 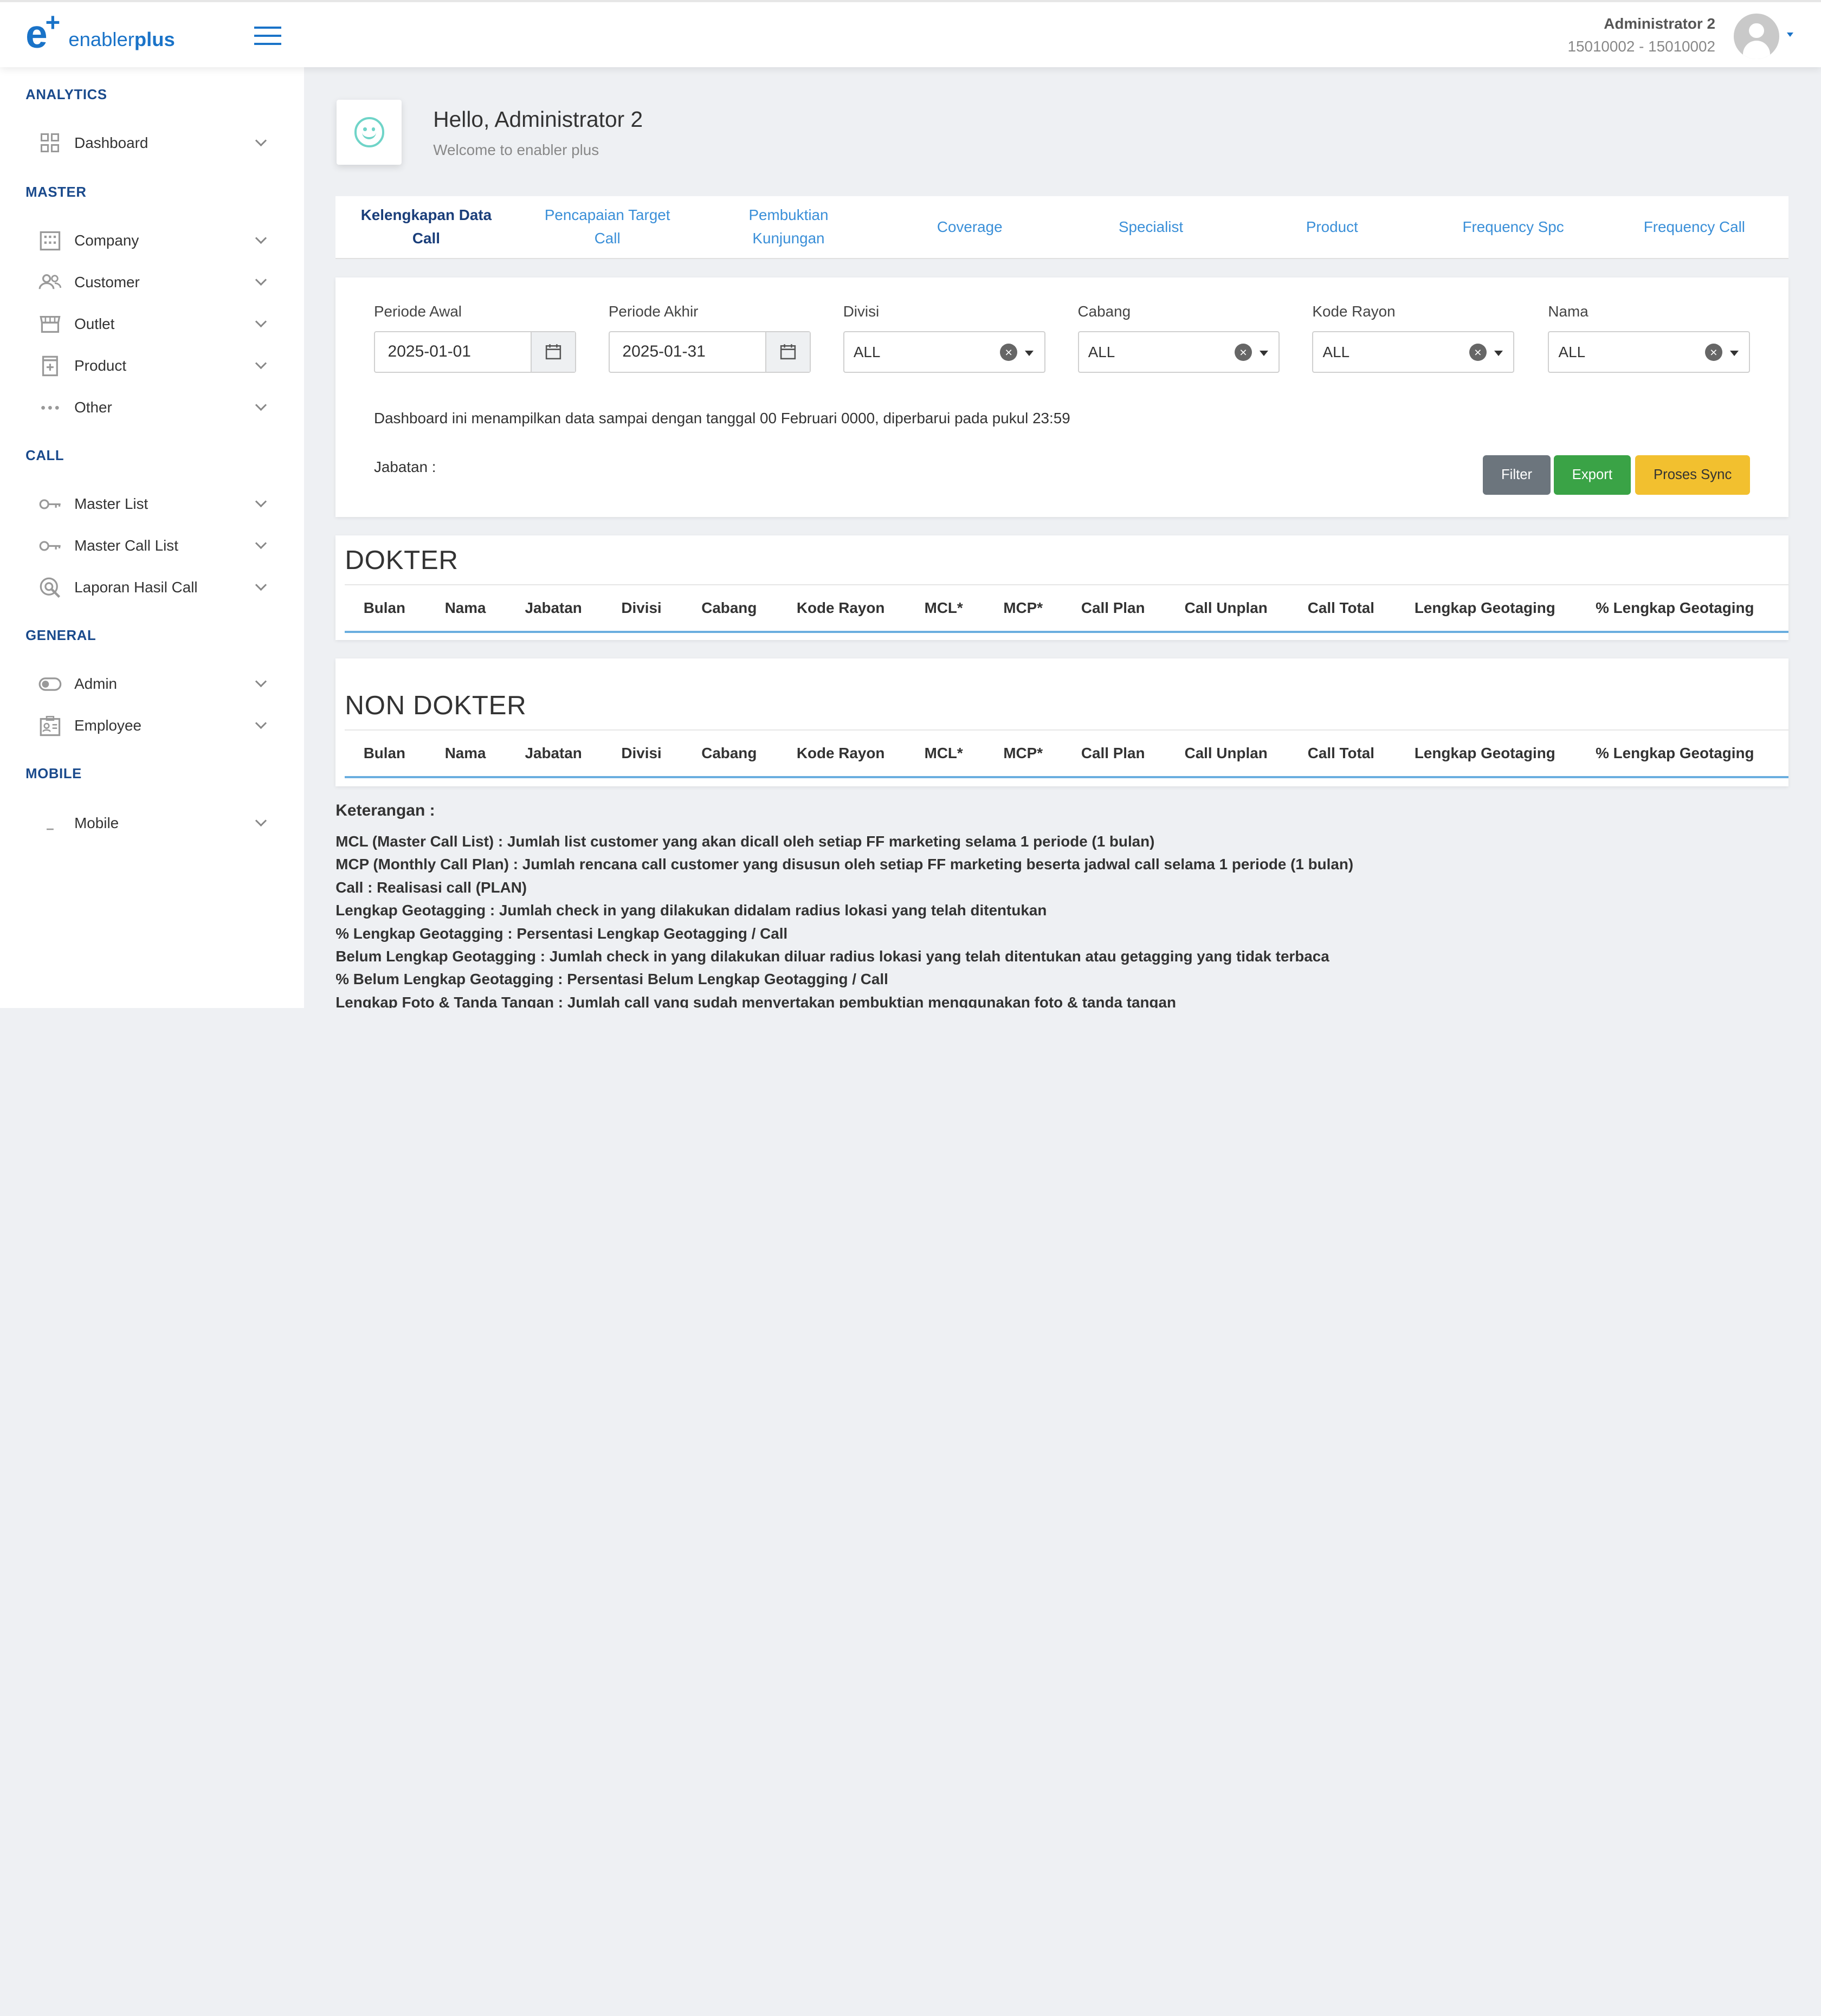 I want to click on filter-button: Filter, so click(x=1517, y=475).